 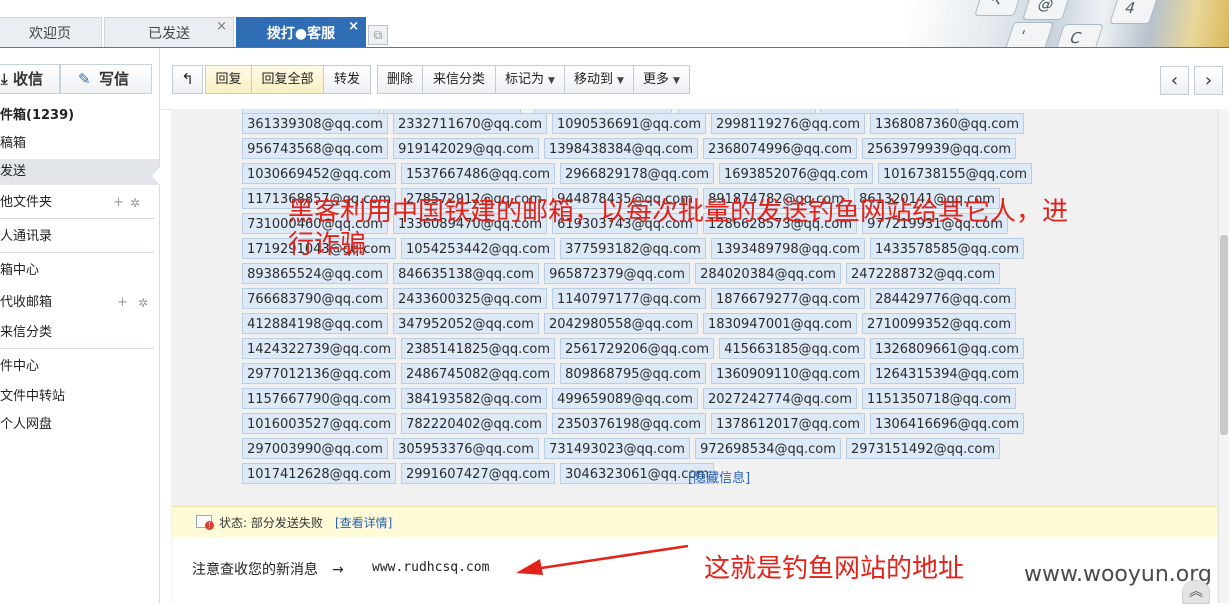 I want to click on scroll-to-top-button: ︽, so click(x=1196, y=592).